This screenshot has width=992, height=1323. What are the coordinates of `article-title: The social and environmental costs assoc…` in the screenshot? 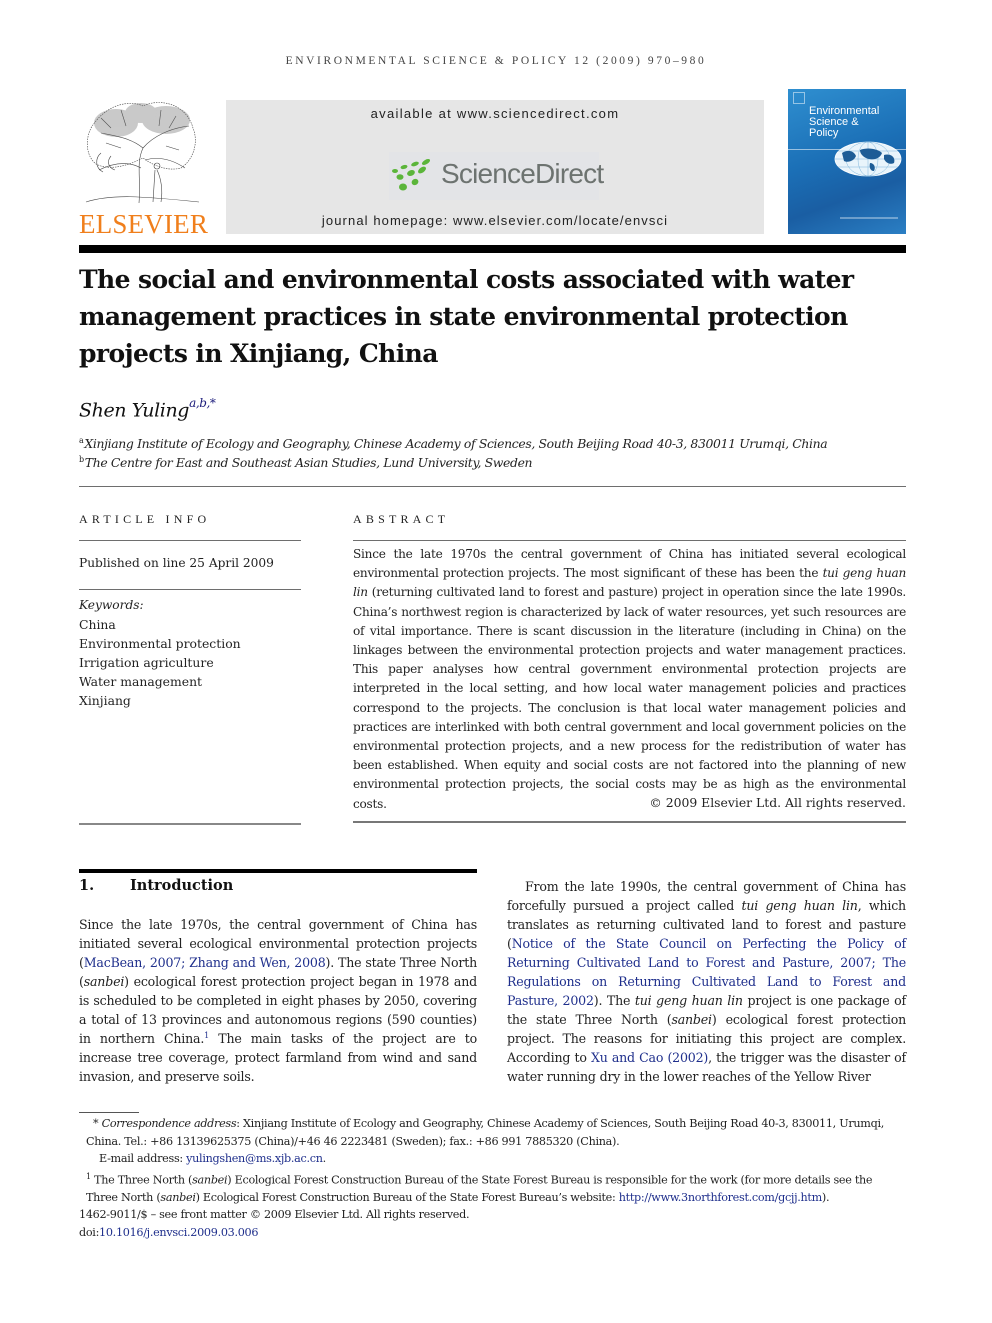 It's located at (466, 316).